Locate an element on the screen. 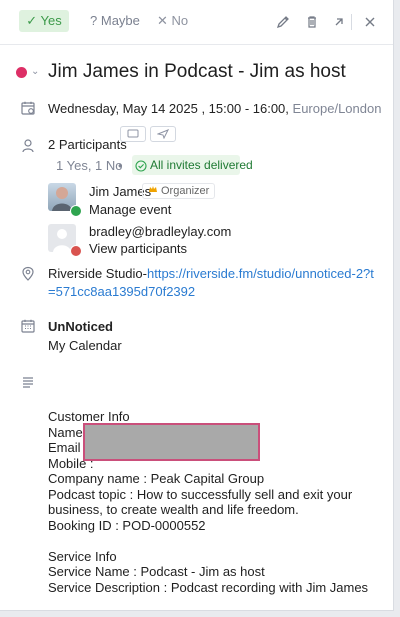 This screenshot has width=400, height=617. location-text: Riverside Studio- is located at coordinates (97, 273).